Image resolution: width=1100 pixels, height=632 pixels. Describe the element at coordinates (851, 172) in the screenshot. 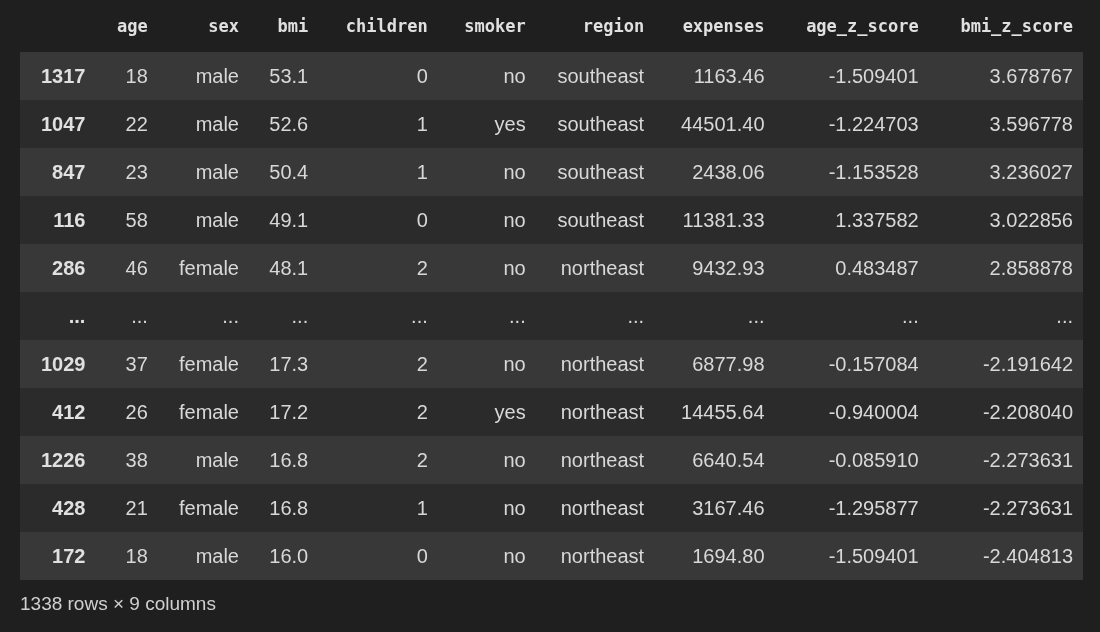

I see `table-cell: -1.153528` at that location.